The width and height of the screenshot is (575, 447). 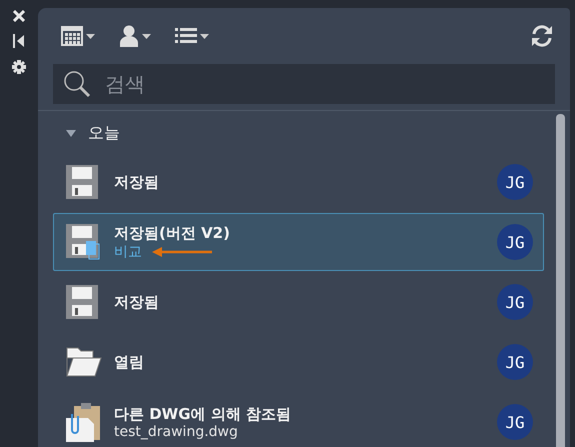 I want to click on settings-icon, so click(x=19, y=67).